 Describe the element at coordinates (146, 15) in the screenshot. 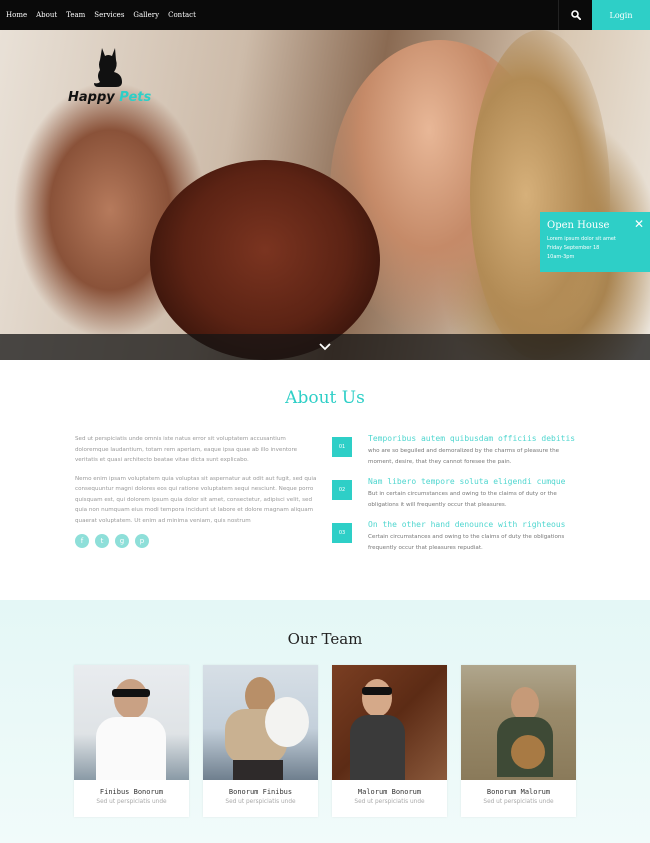

I see `nav-link-gallery: Gallery` at that location.